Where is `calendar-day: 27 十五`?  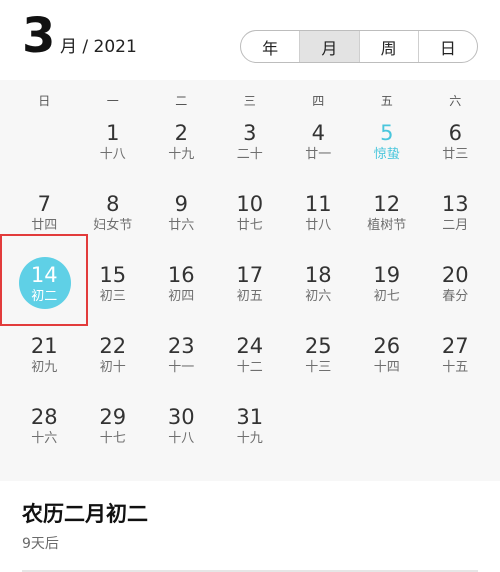 calendar-day: 27 十五 is located at coordinates (455, 364).